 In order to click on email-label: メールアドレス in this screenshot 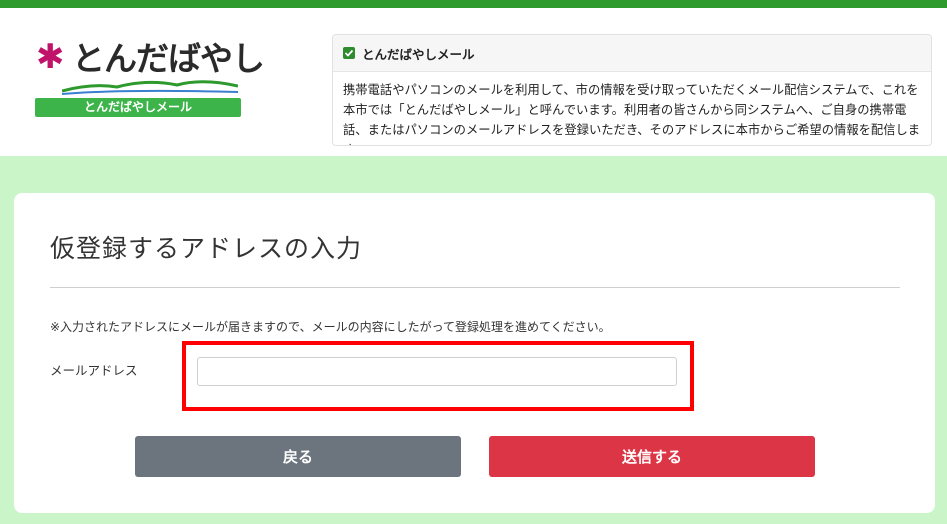, I will do `click(94, 370)`.